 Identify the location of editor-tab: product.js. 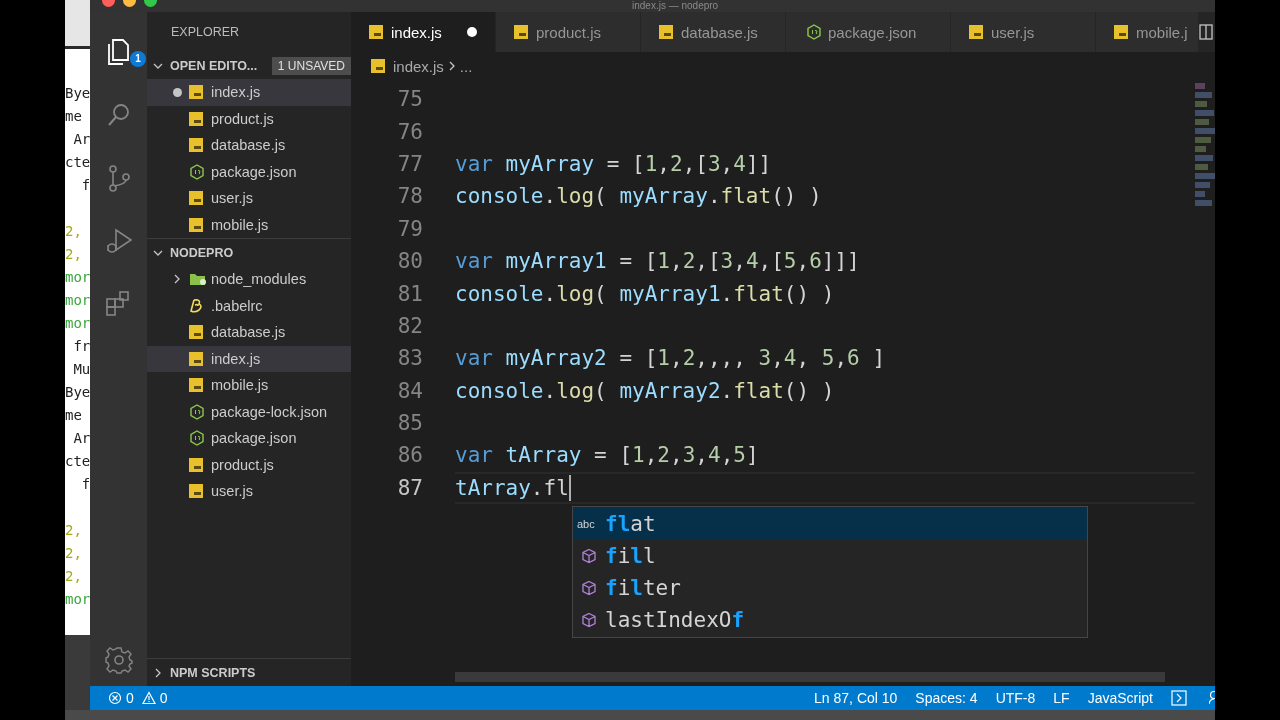
(568, 32).